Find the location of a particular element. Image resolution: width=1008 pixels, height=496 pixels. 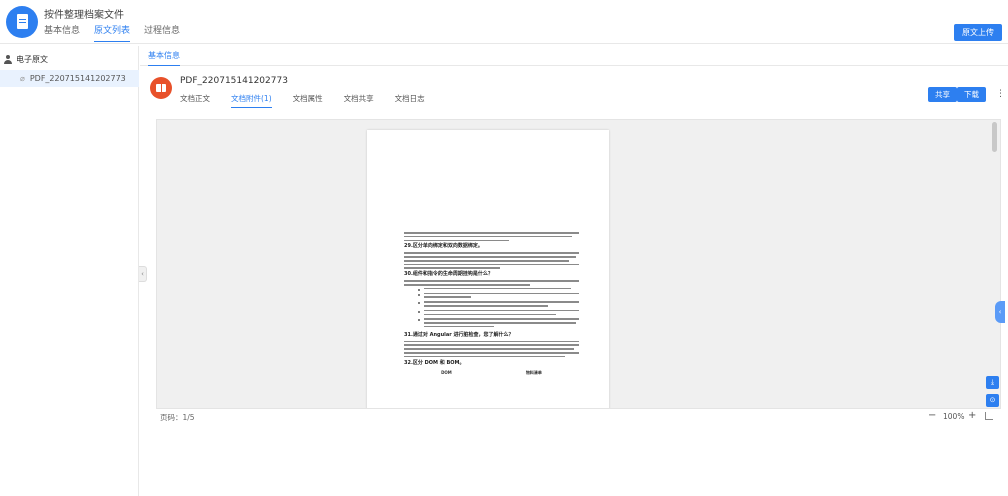

page-indicator: 页码：1/5 is located at coordinates (177, 417).